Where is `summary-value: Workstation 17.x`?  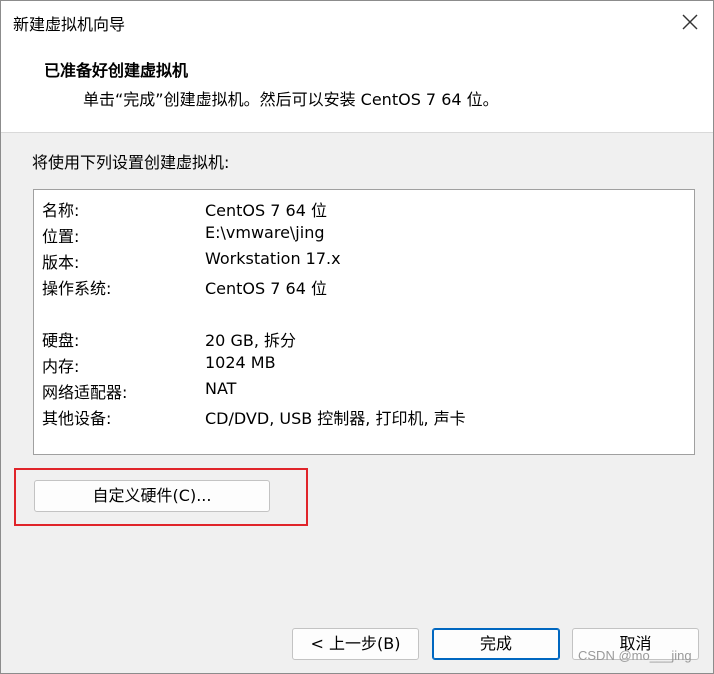
summary-value: Workstation 17.x is located at coordinates (273, 258).